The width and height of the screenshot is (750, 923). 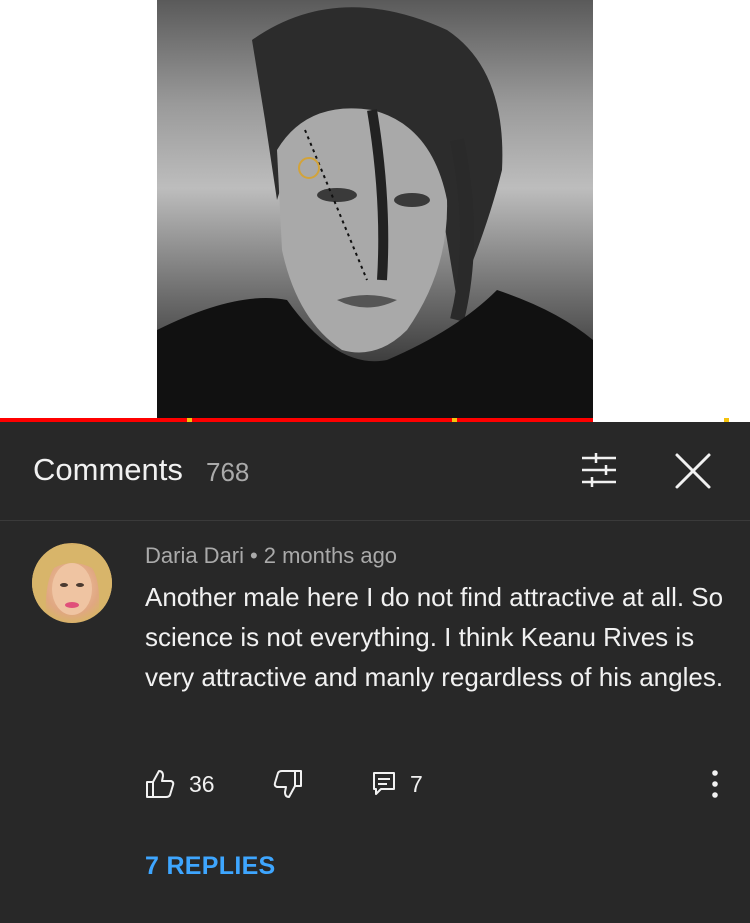 What do you see at coordinates (375, 520) in the screenshot?
I see `header-divider` at bounding box center [375, 520].